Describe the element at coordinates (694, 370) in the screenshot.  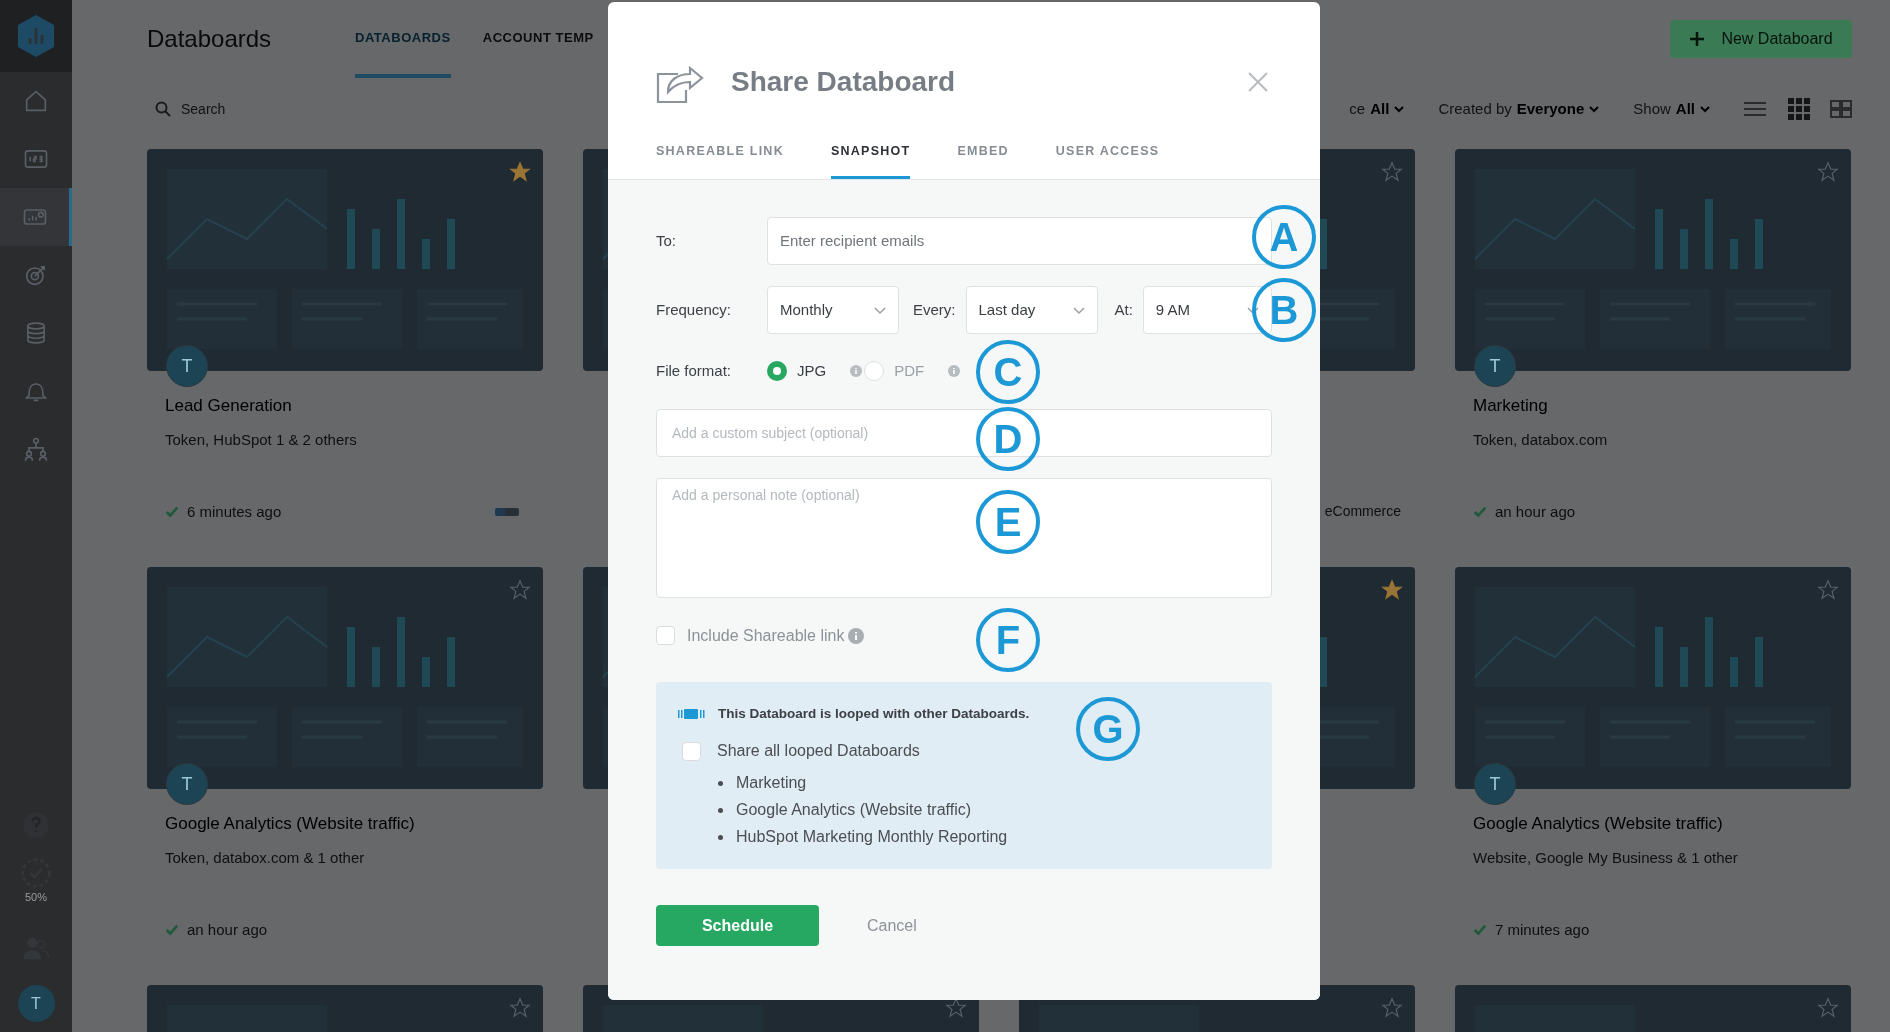
I see `field-label: File format:` at that location.